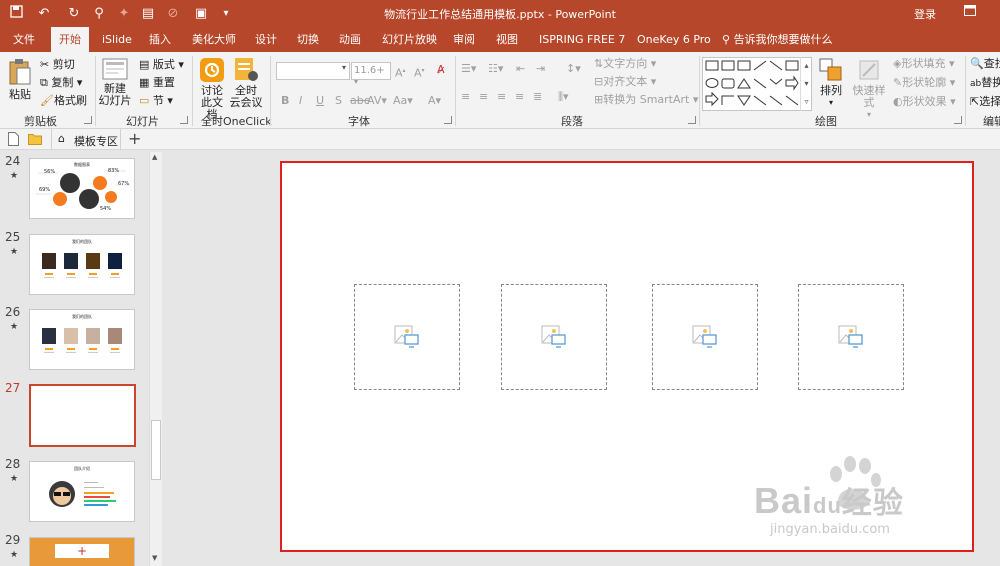 The width and height of the screenshot is (1000, 566). Describe the element at coordinates (924, 64) in the screenshot. I see `shape-fill-button: ◈形状填充 ▾` at that location.